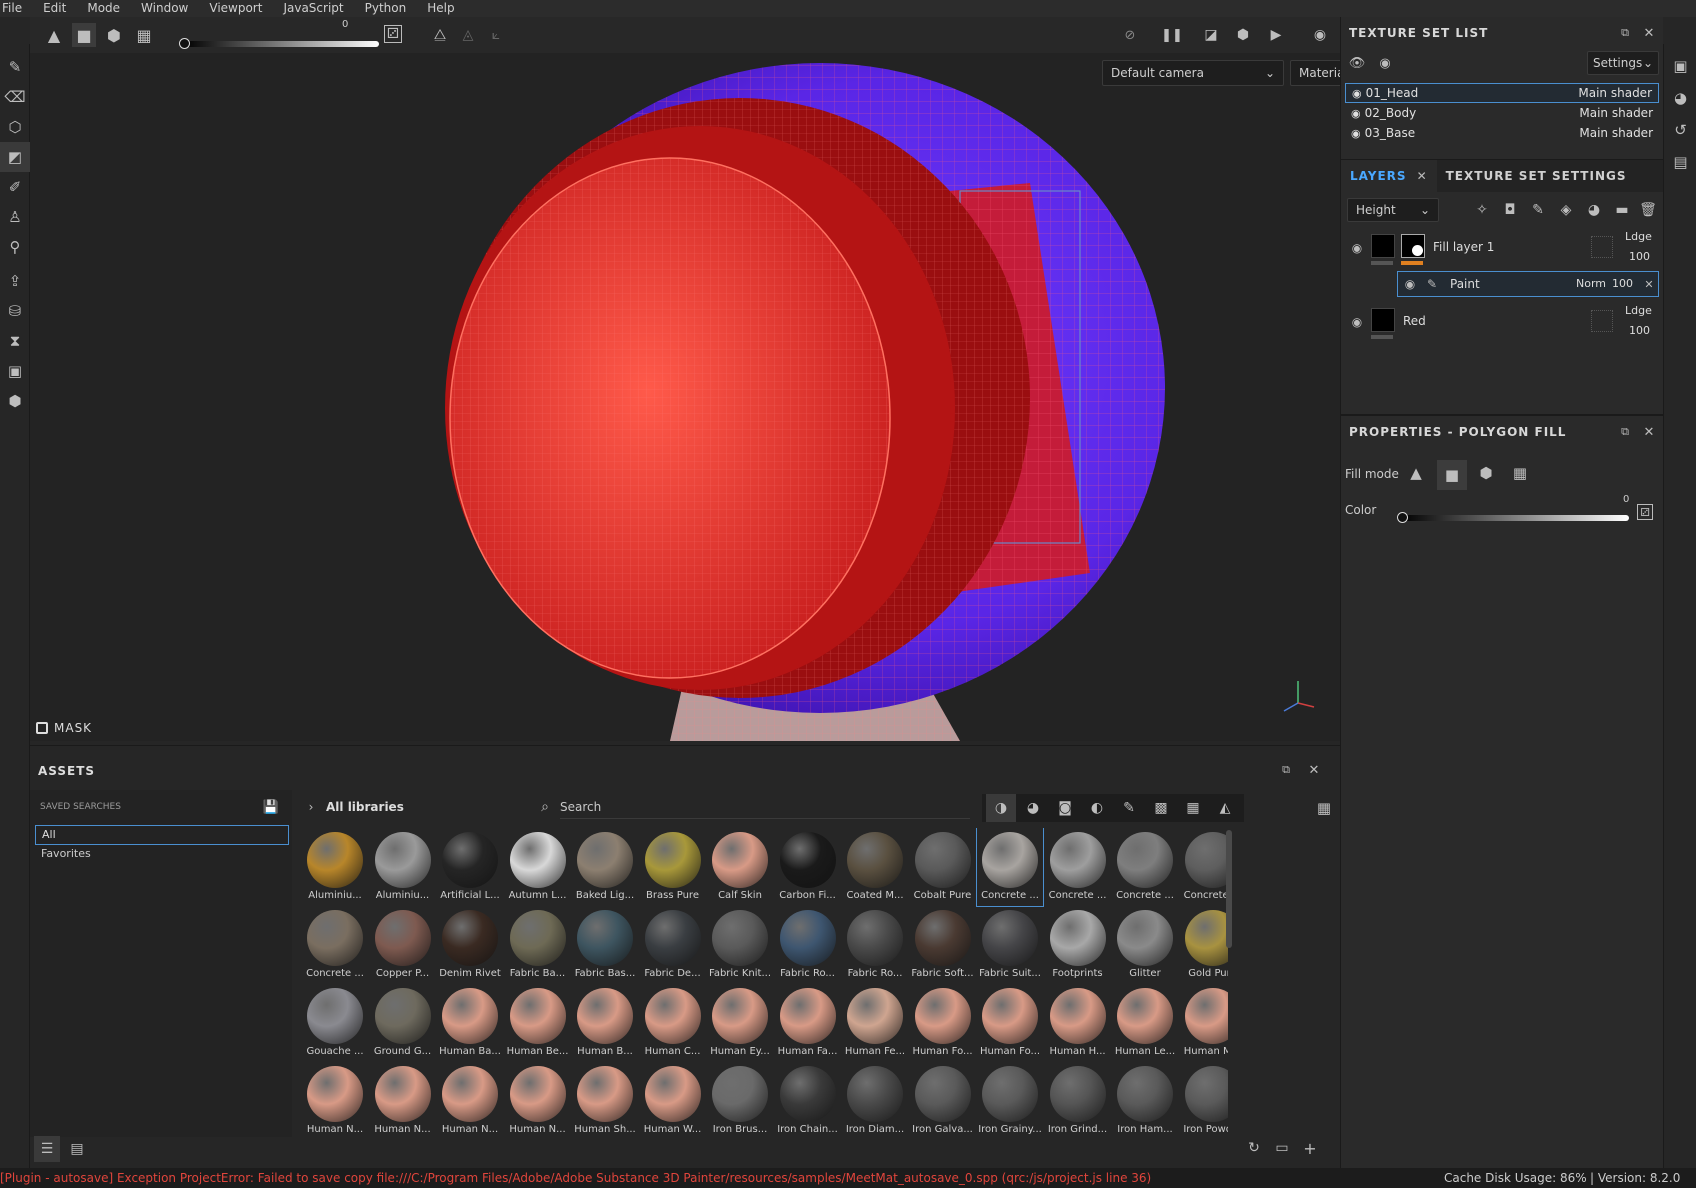 Image resolution: width=1696 pixels, height=1188 pixels. I want to click on chevron-right-icon: ›, so click(311, 807).